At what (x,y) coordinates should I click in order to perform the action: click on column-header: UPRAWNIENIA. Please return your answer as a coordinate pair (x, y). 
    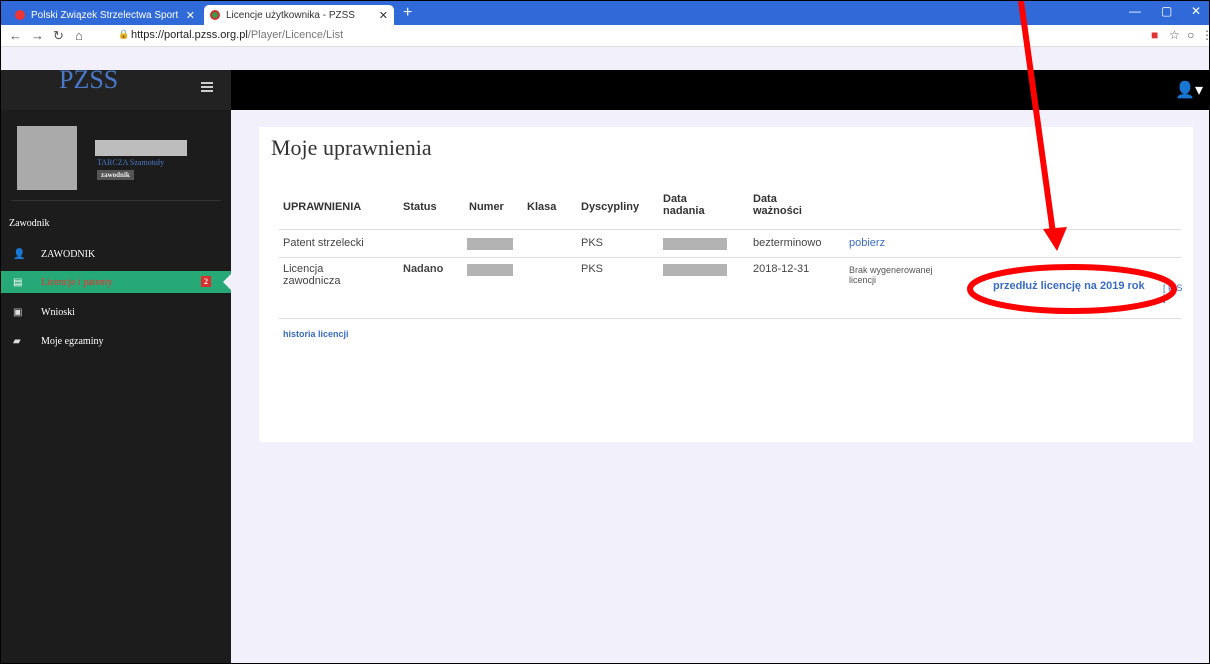
    Looking at the image, I should click on (322, 207).